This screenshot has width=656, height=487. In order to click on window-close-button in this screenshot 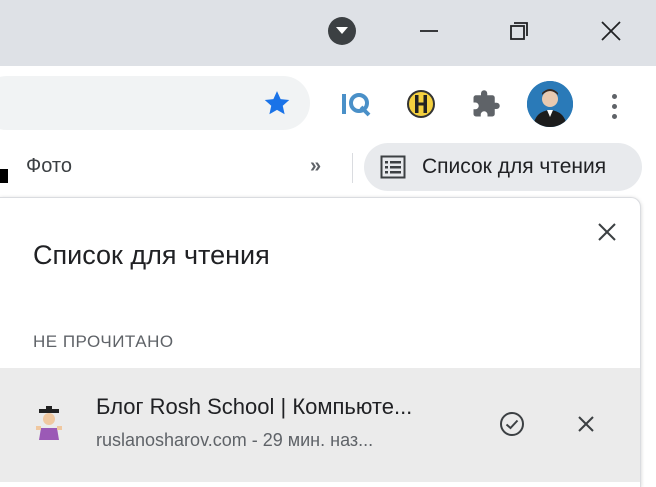, I will do `click(611, 31)`.